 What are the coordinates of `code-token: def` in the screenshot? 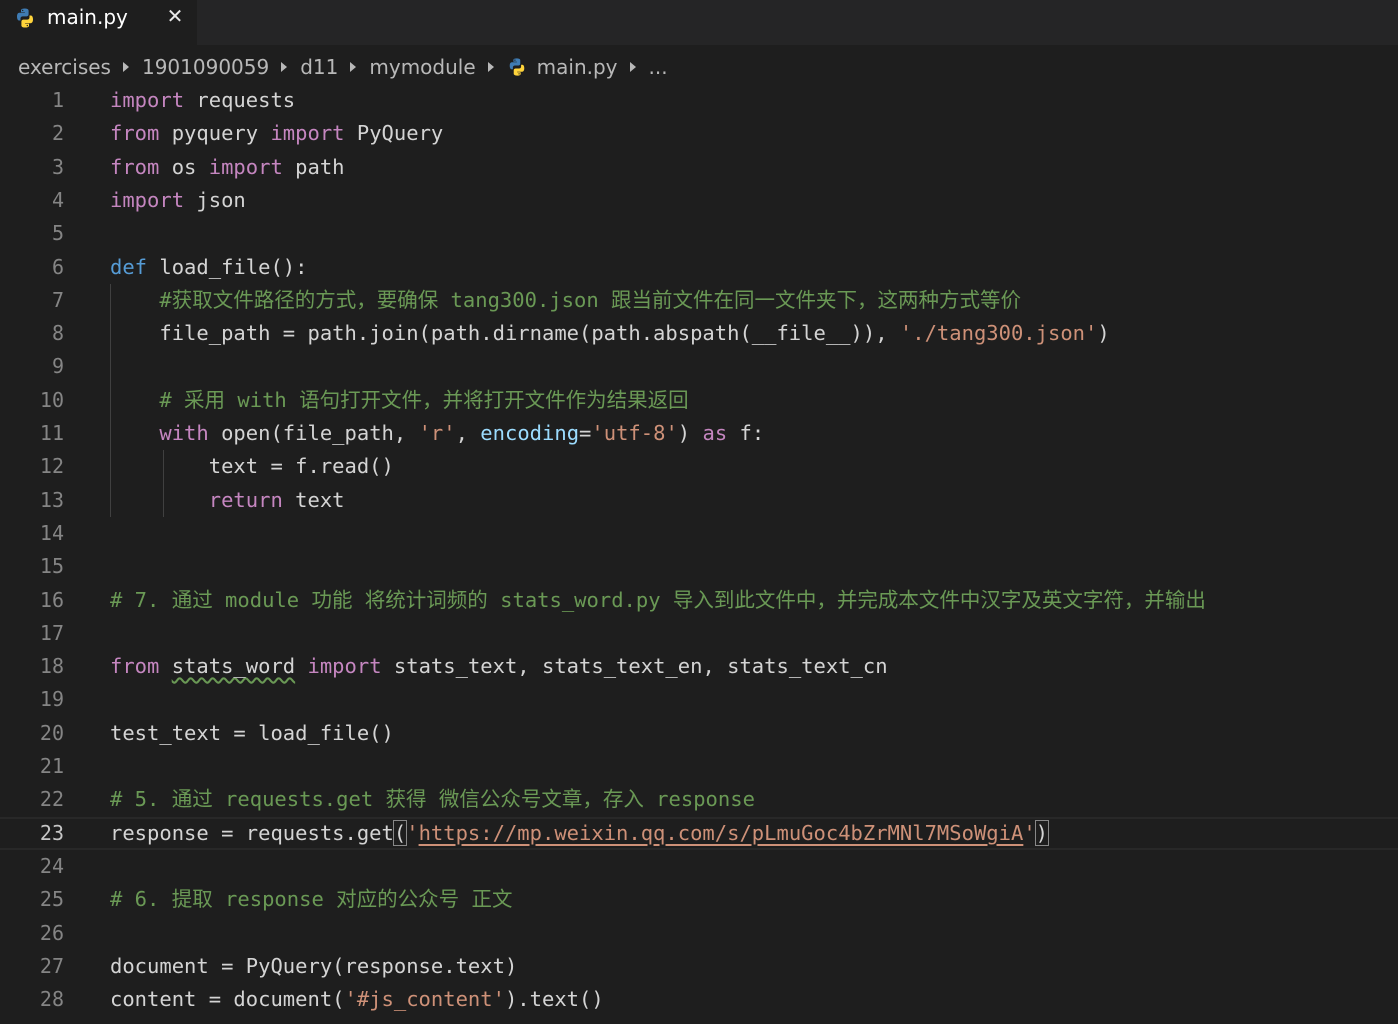 It's located at (129, 266).